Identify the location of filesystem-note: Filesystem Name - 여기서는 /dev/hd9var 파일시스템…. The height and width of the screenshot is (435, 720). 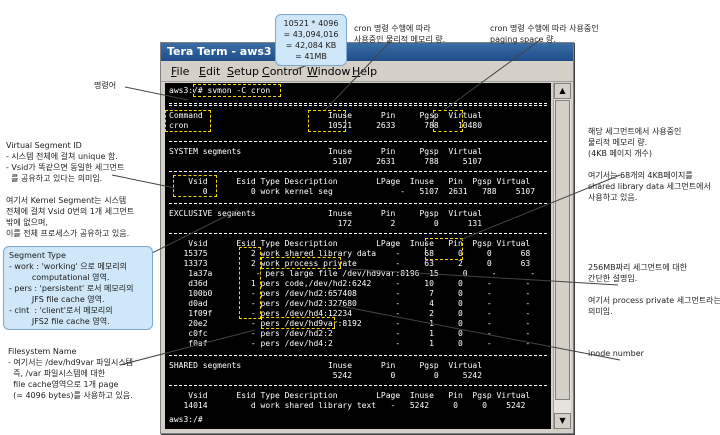
(71, 373).